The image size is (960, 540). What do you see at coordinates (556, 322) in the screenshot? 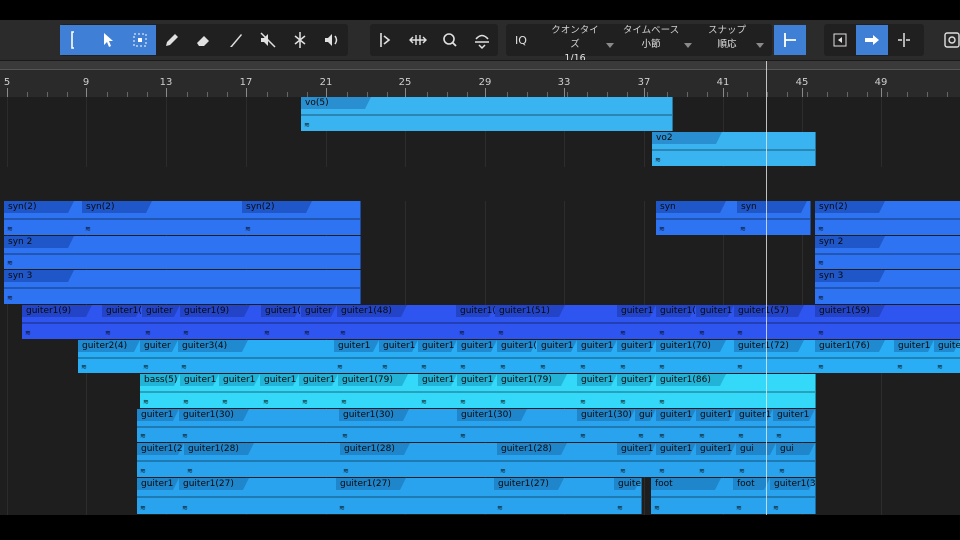
I see `event-clip: guiter1(51) ≋` at bounding box center [556, 322].